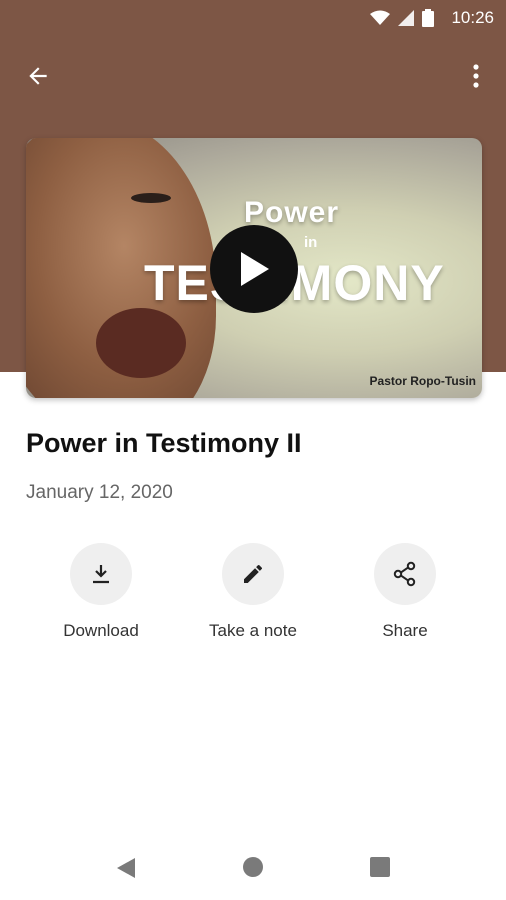  I want to click on take-note-icon-circle, so click(253, 574).